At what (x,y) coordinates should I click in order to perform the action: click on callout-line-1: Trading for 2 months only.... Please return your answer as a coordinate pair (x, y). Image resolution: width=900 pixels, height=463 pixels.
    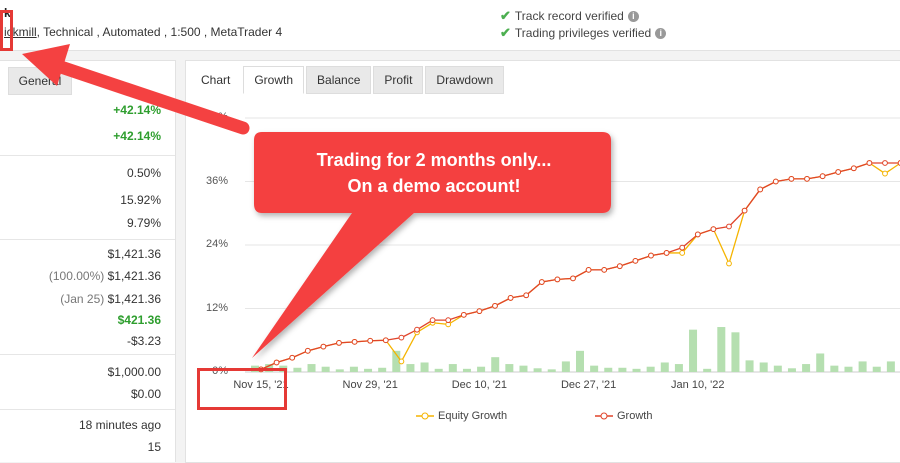
    Looking at the image, I should click on (434, 160).